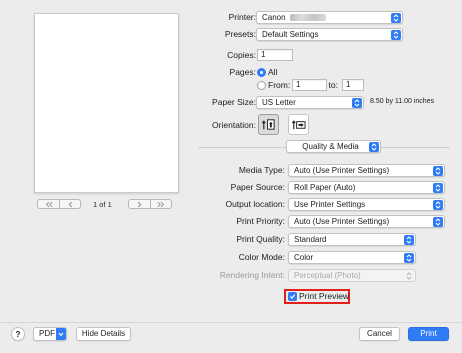 Image resolution: width=462 pixels, height=353 pixels. What do you see at coordinates (47, 333) in the screenshot?
I see `pdf-label: PDF` at bounding box center [47, 333].